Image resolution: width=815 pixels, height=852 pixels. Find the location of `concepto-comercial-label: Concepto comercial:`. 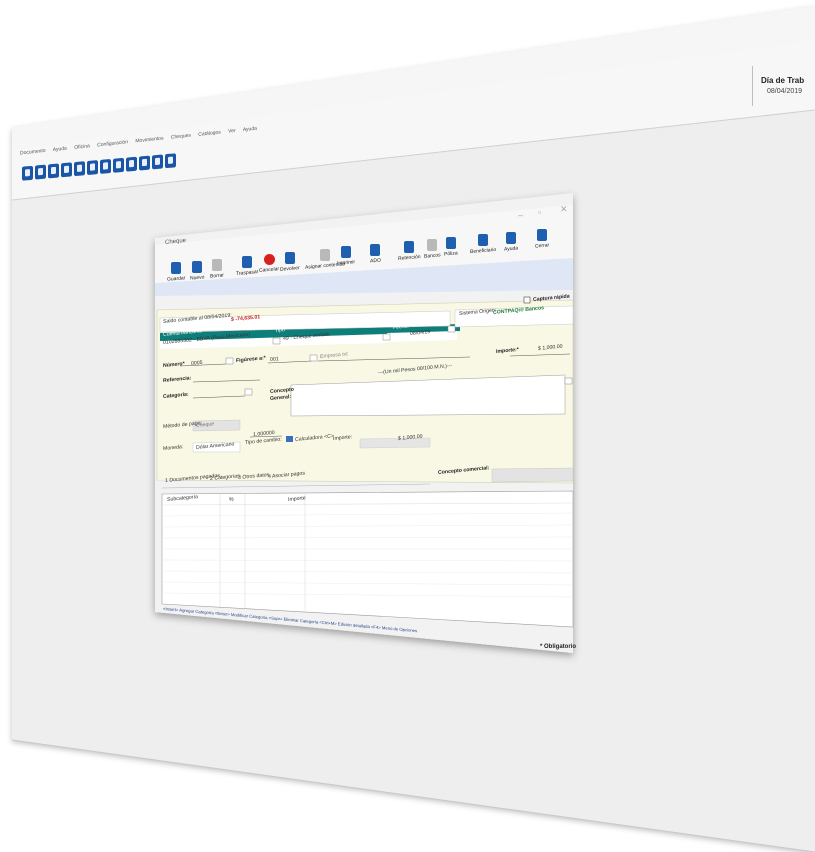

concepto-comercial-label: Concepto comercial: is located at coordinates (464, 470).